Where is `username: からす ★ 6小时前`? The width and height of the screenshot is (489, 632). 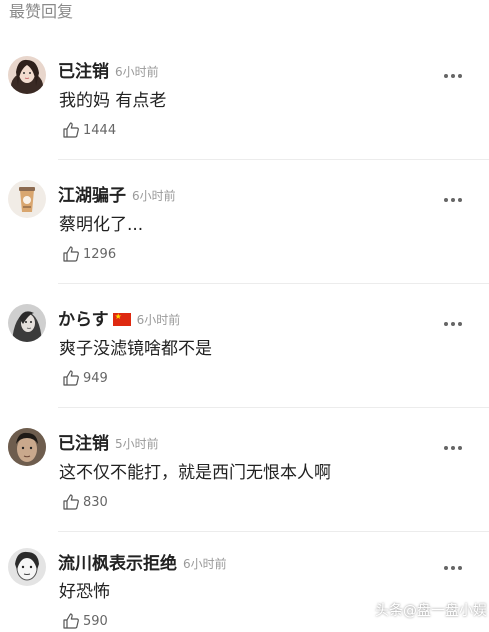
username: からす ★ 6小时前 is located at coordinates (119, 317).